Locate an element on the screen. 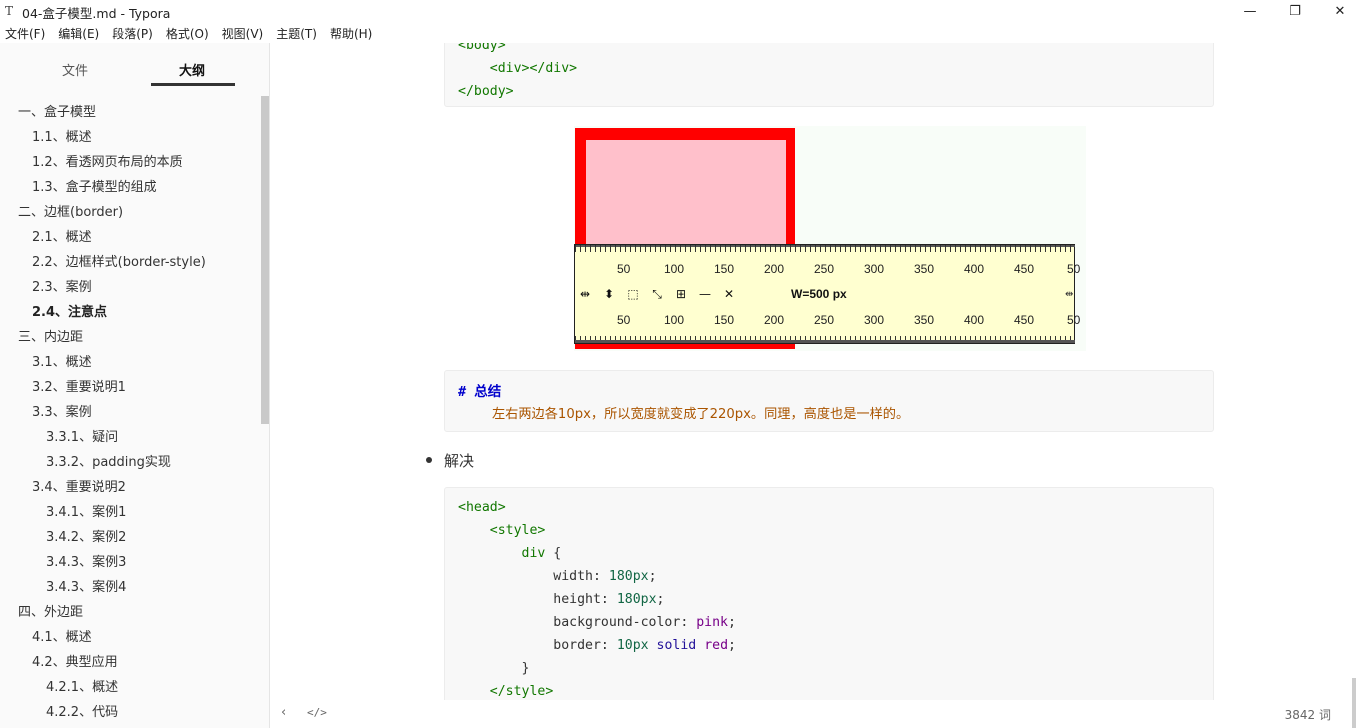  outline-item: 4.2、典型应用 is located at coordinates (131, 662).